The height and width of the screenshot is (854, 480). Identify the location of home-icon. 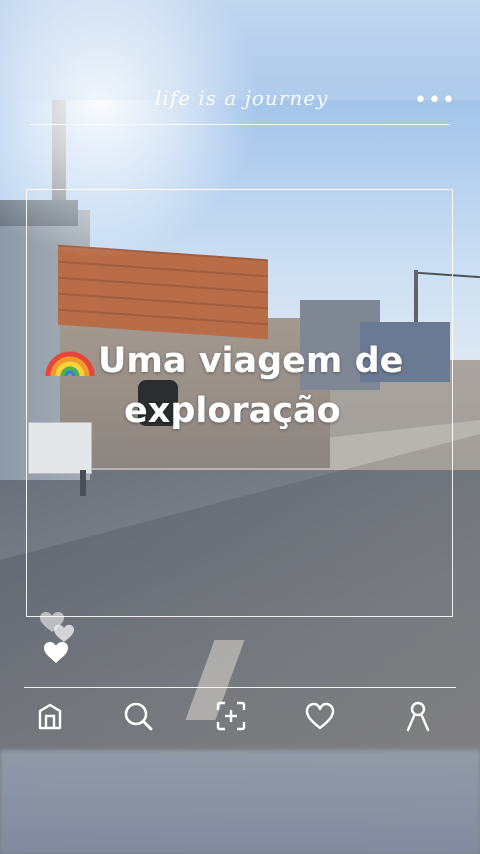
(50, 716).